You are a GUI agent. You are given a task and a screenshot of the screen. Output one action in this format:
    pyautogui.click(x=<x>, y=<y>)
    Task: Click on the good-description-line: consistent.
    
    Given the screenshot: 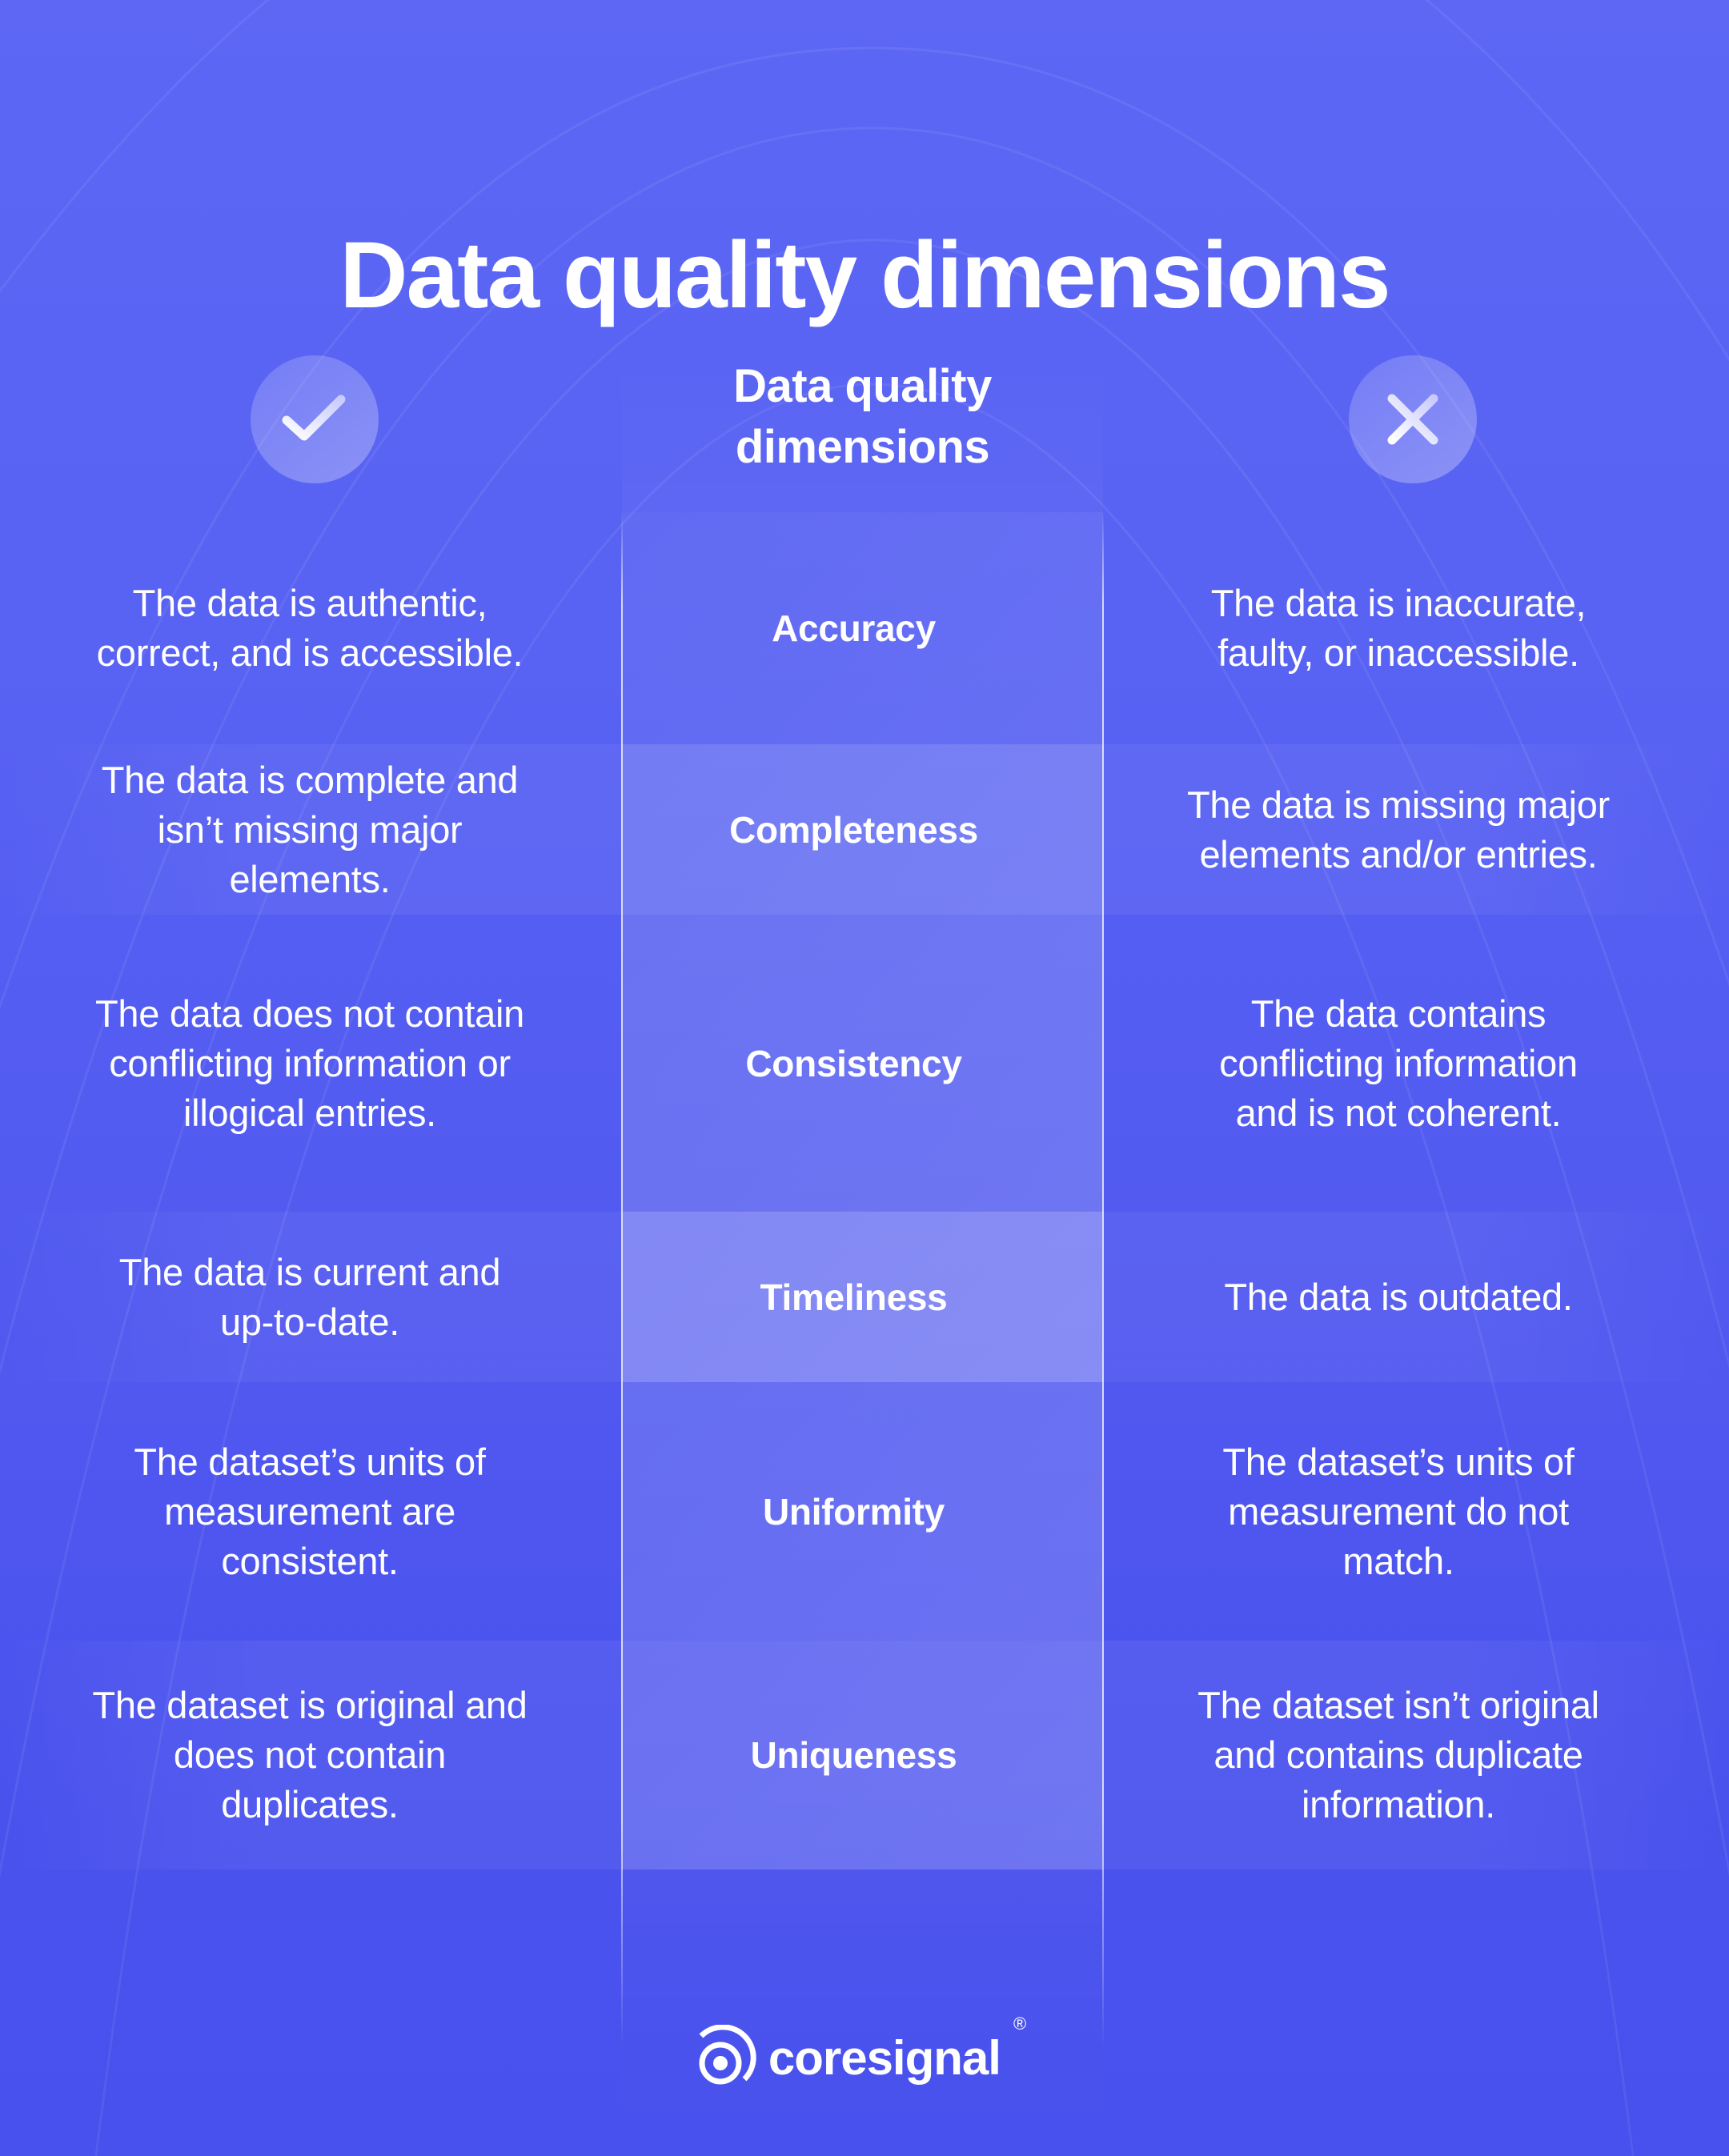 What is the action you would take?
    pyautogui.click(x=310, y=1560)
    